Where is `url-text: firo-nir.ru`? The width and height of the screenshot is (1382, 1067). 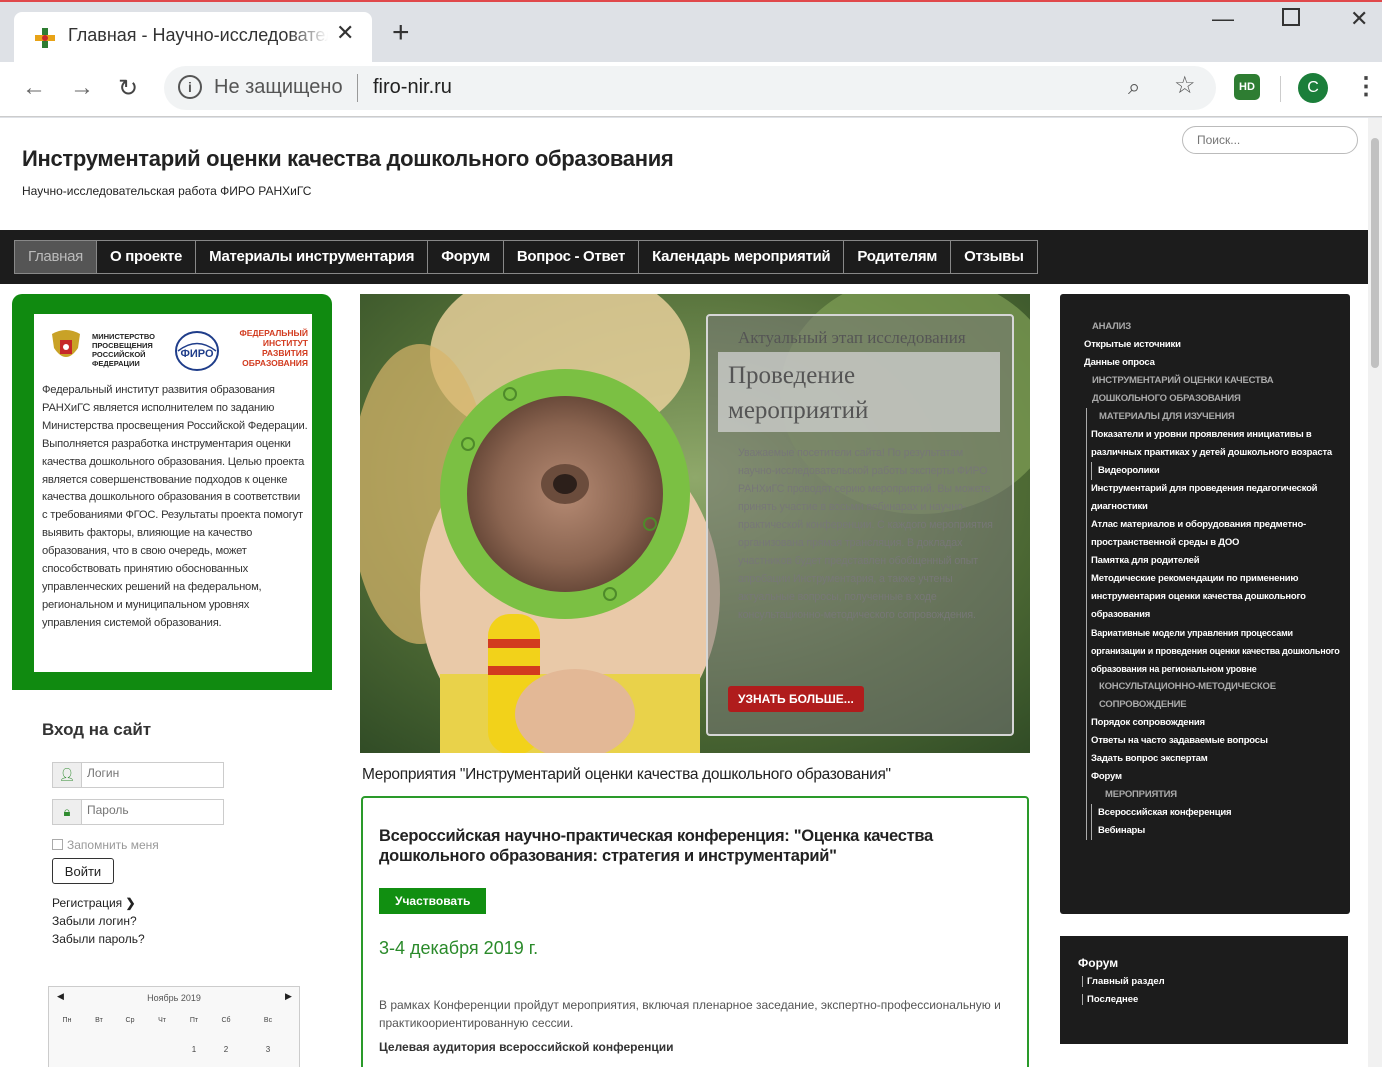
url-text: firo-nir.ru is located at coordinates (412, 87).